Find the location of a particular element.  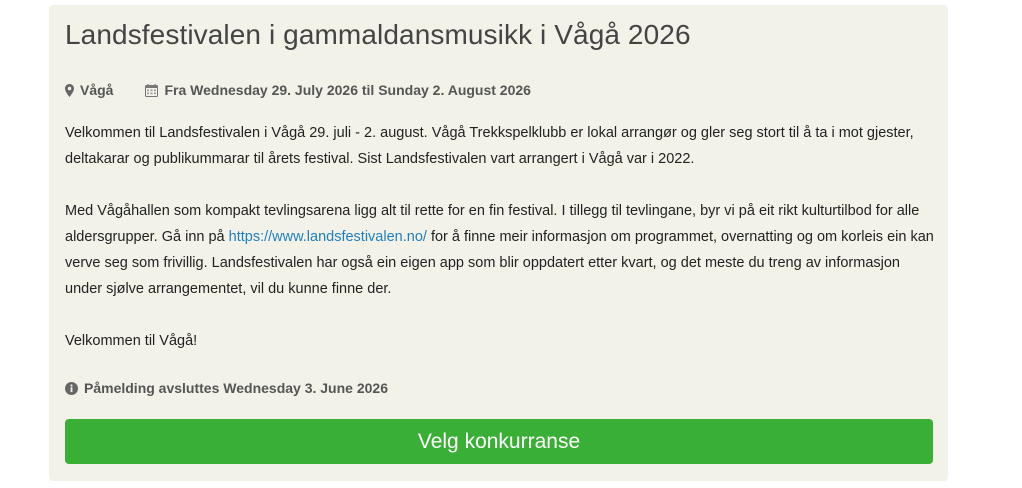

event-location-text: Vågå is located at coordinates (97, 90).